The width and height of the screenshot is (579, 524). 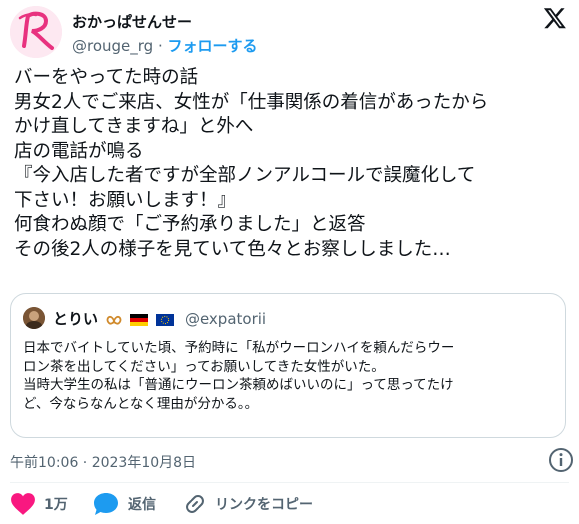 What do you see at coordinates (238, 385) in the screenshot?
I see `quote-line: 当時大学生の私は「普通にウーロン茶頼めばいいのに」って思ってたけ` at bounding box center [238, 385].